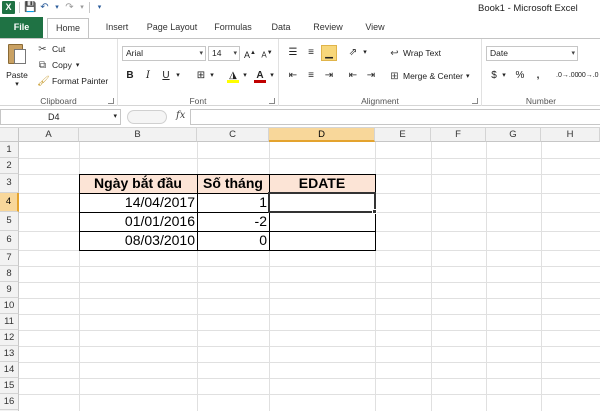 This screenshot has height=411, width=600. I want to click on percent-button: %, so click(520, 76).